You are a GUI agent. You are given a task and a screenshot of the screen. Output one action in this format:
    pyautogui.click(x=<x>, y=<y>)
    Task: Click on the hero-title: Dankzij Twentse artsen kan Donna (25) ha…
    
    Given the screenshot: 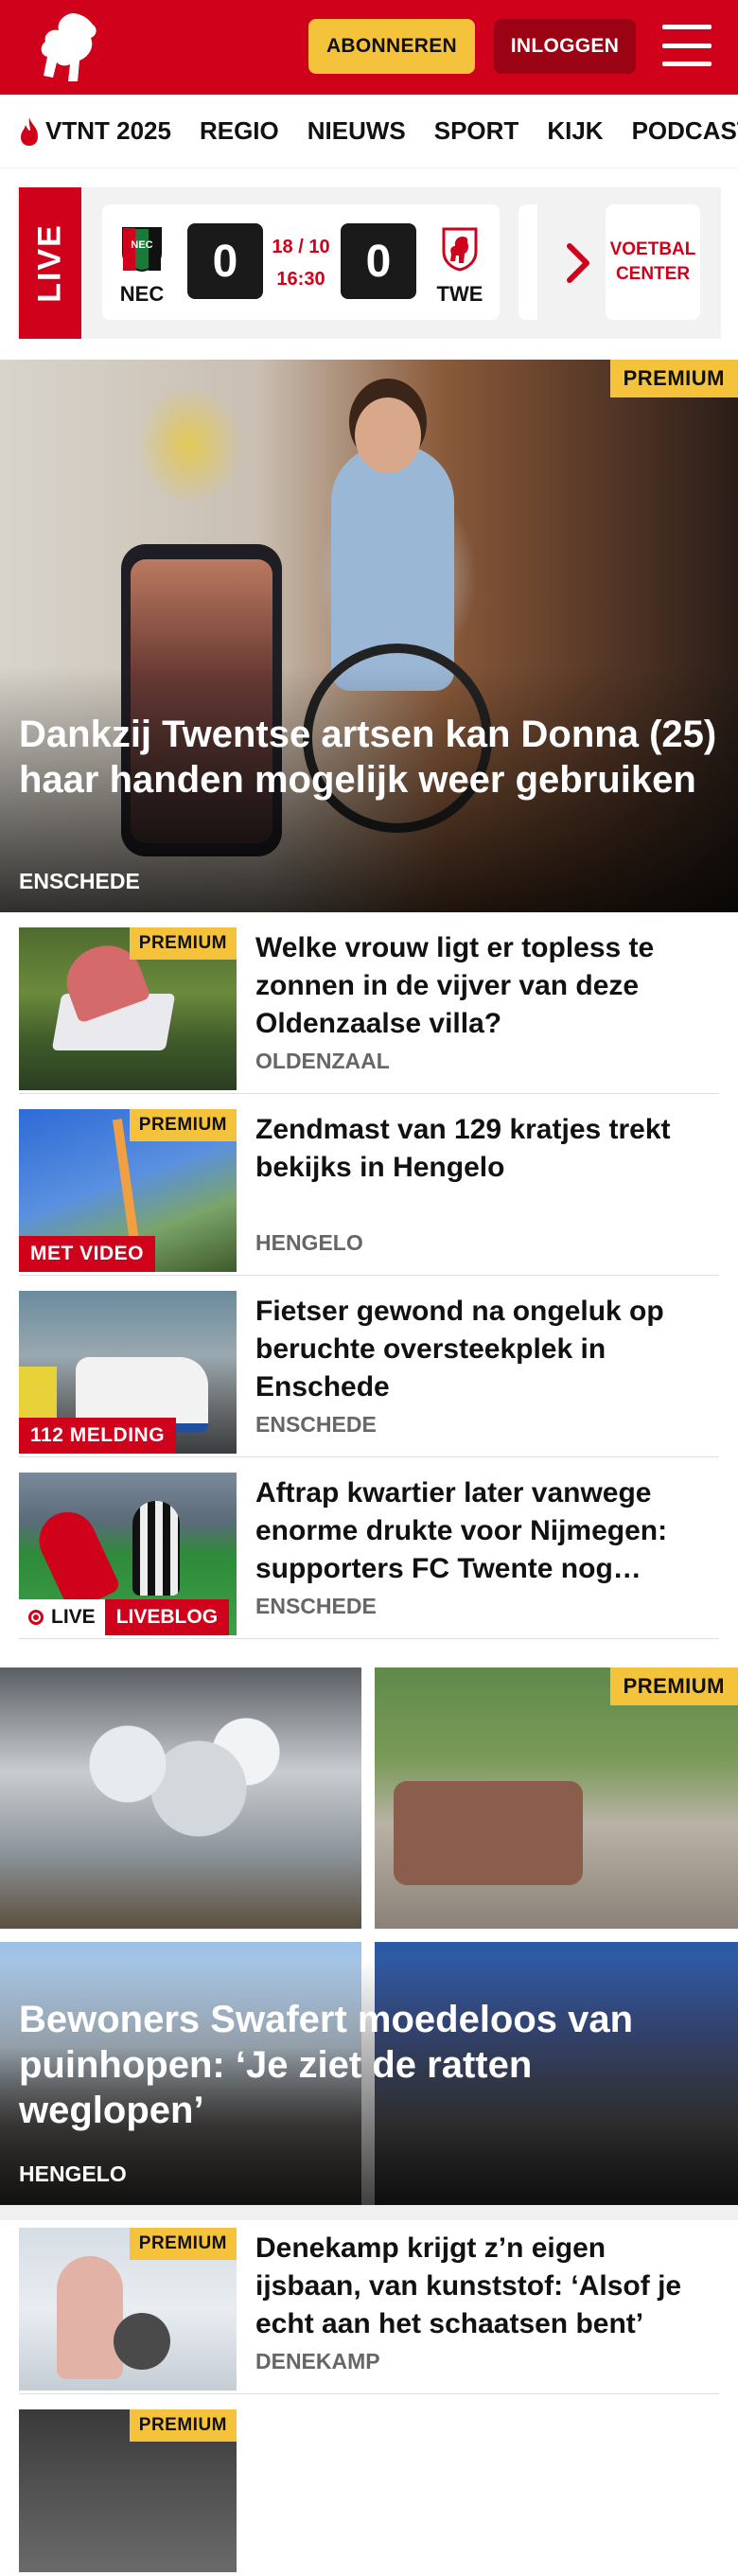 What is the action you would take?
    pyautogui.click(x=369, y=757)
    